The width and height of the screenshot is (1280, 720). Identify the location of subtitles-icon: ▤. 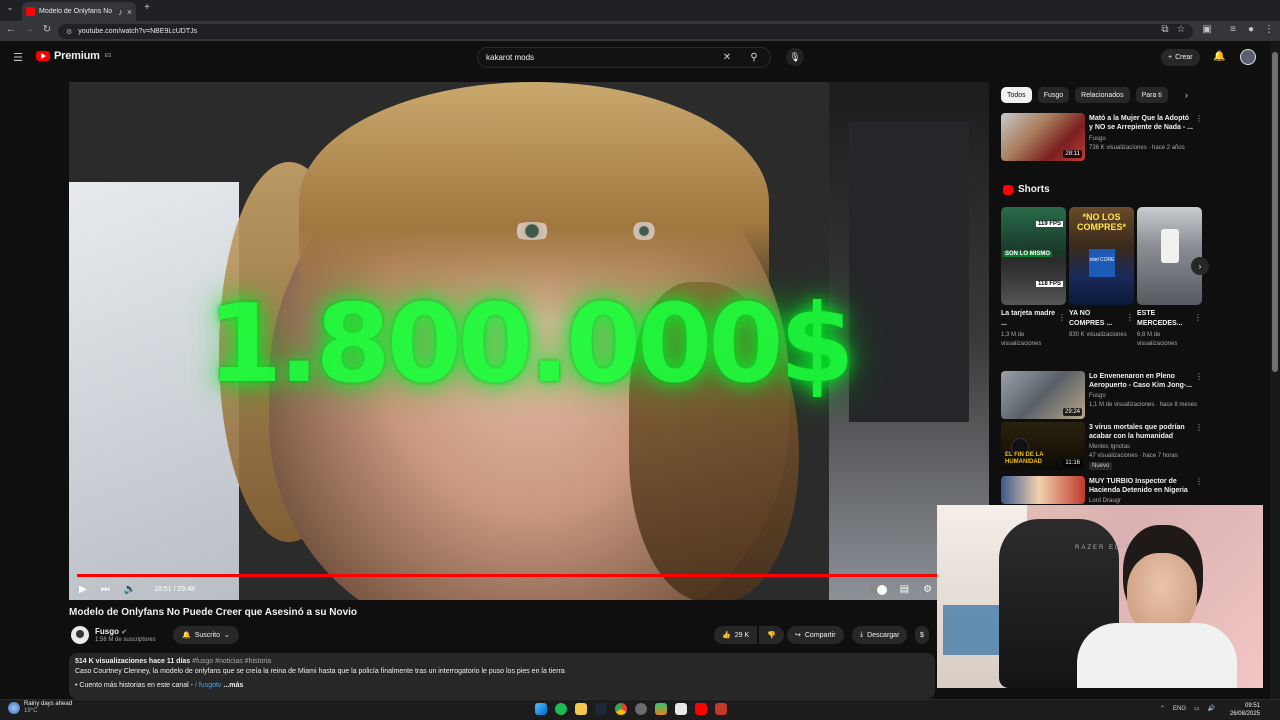
(904, 589).